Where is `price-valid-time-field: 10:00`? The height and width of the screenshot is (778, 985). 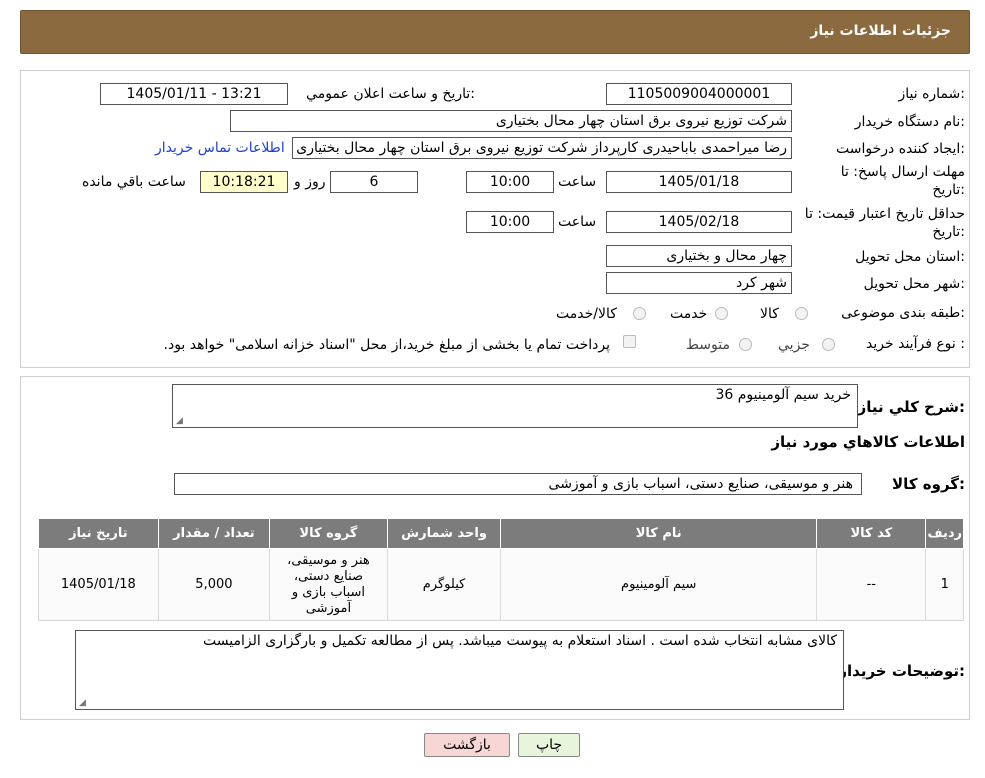
price-valid-time-field: 10:00 is located at coordinates (510, 222).